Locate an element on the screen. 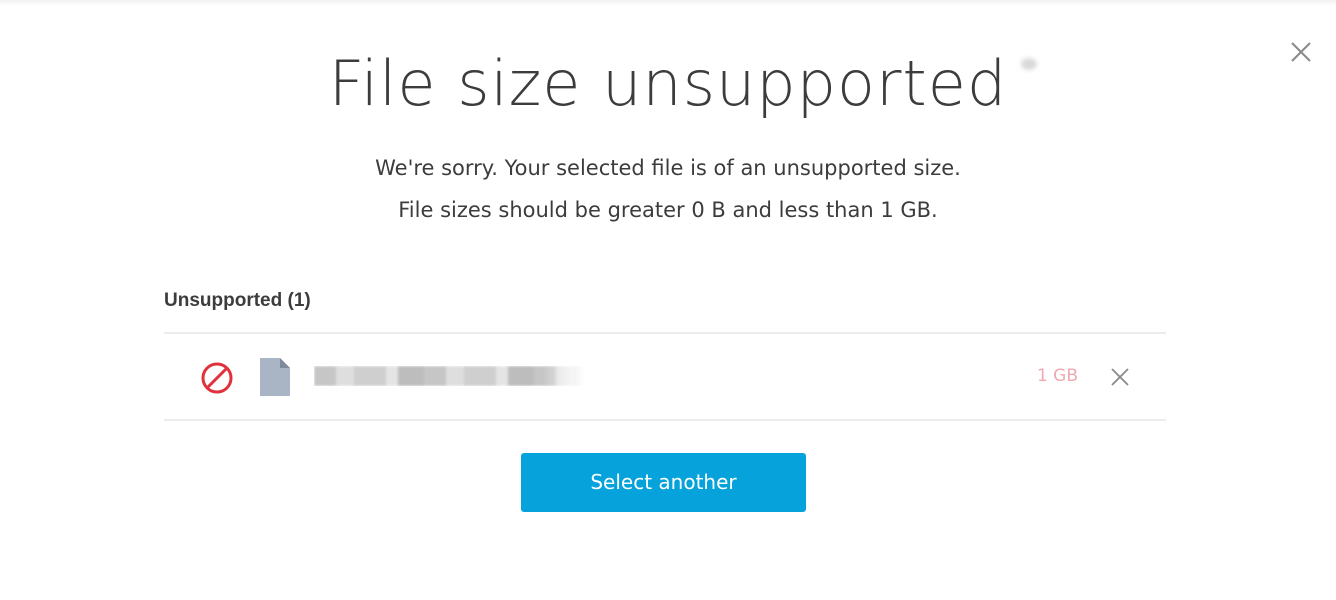  unsupported-icon is located at coordinates (217, 378).